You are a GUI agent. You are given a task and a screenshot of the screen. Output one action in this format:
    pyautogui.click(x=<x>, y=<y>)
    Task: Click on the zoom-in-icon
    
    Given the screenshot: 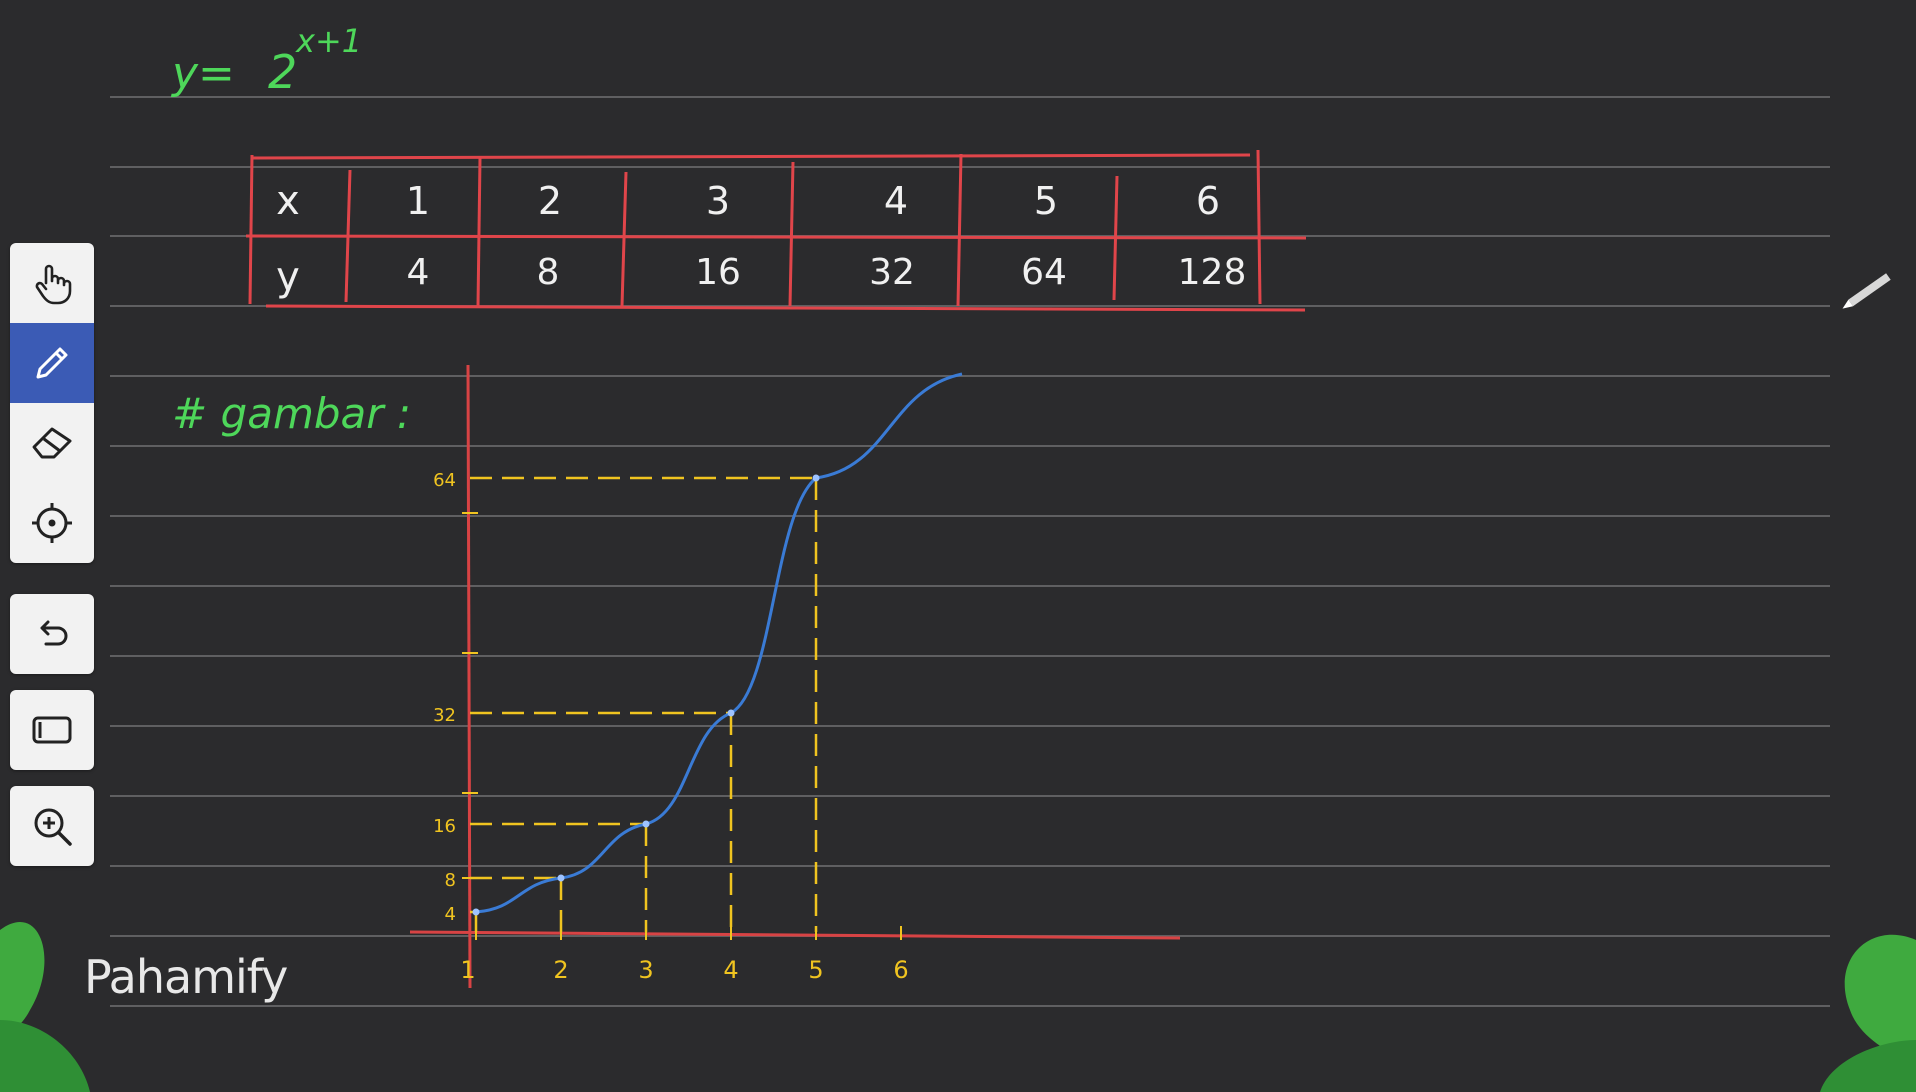 What is the action you would take?
    pyautogui.click(x=53, y=827)
    